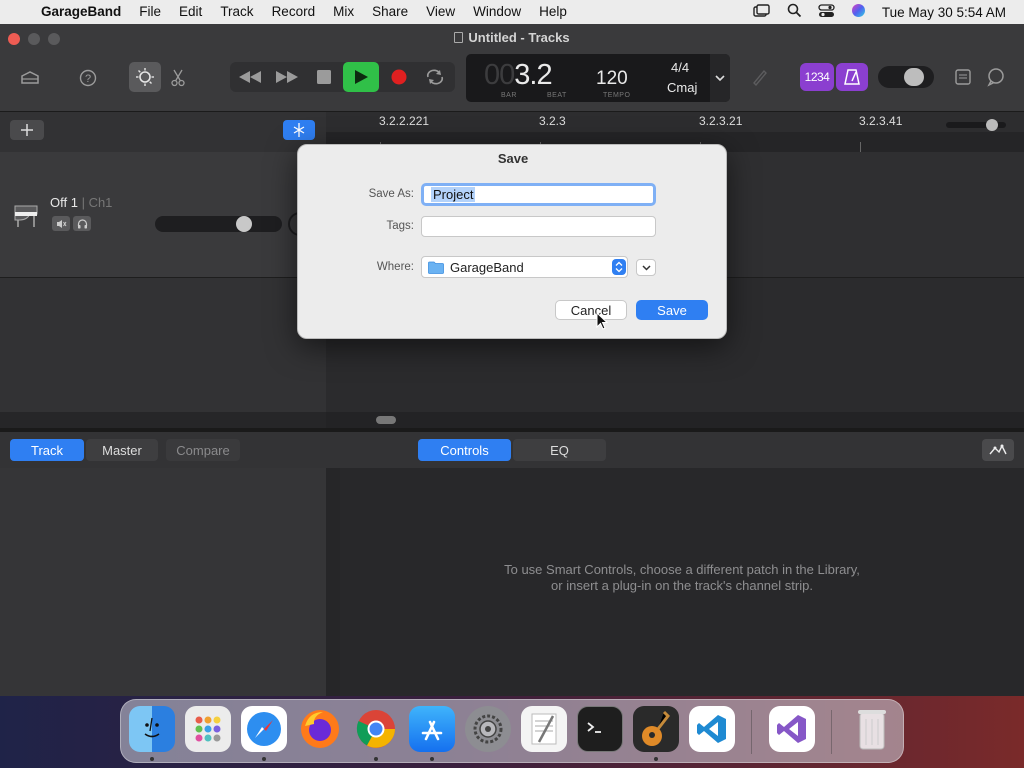  I want to click on menu-record: Record, so click(294, 12).